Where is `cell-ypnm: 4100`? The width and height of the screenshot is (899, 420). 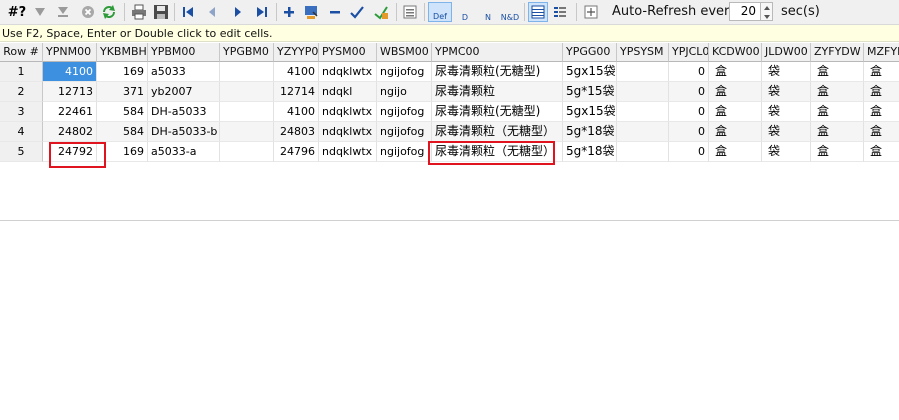
cell-ypnm: 4100 is located at coordinates (70, 72).